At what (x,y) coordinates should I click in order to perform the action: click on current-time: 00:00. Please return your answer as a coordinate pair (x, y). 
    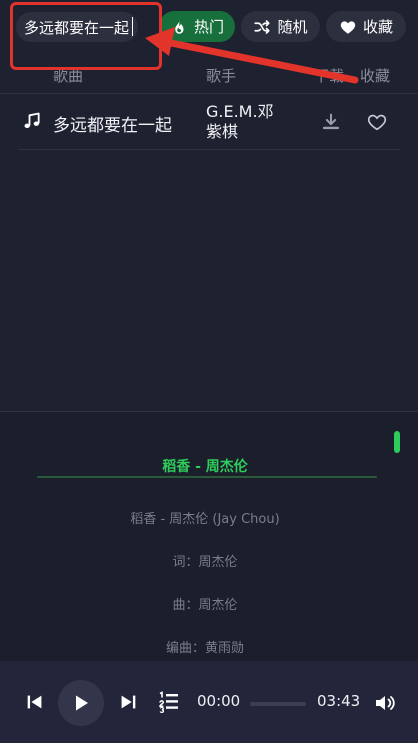
    Looking at the image, I should click on (219, 701).